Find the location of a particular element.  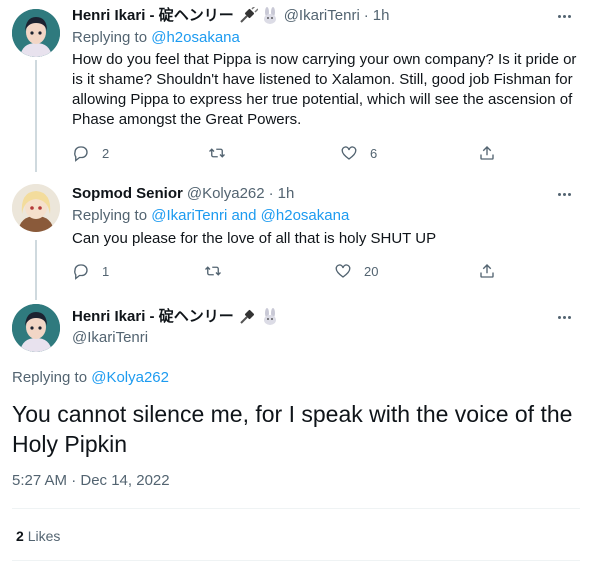

reply-button: 2 is located at coordinates (90, 153).